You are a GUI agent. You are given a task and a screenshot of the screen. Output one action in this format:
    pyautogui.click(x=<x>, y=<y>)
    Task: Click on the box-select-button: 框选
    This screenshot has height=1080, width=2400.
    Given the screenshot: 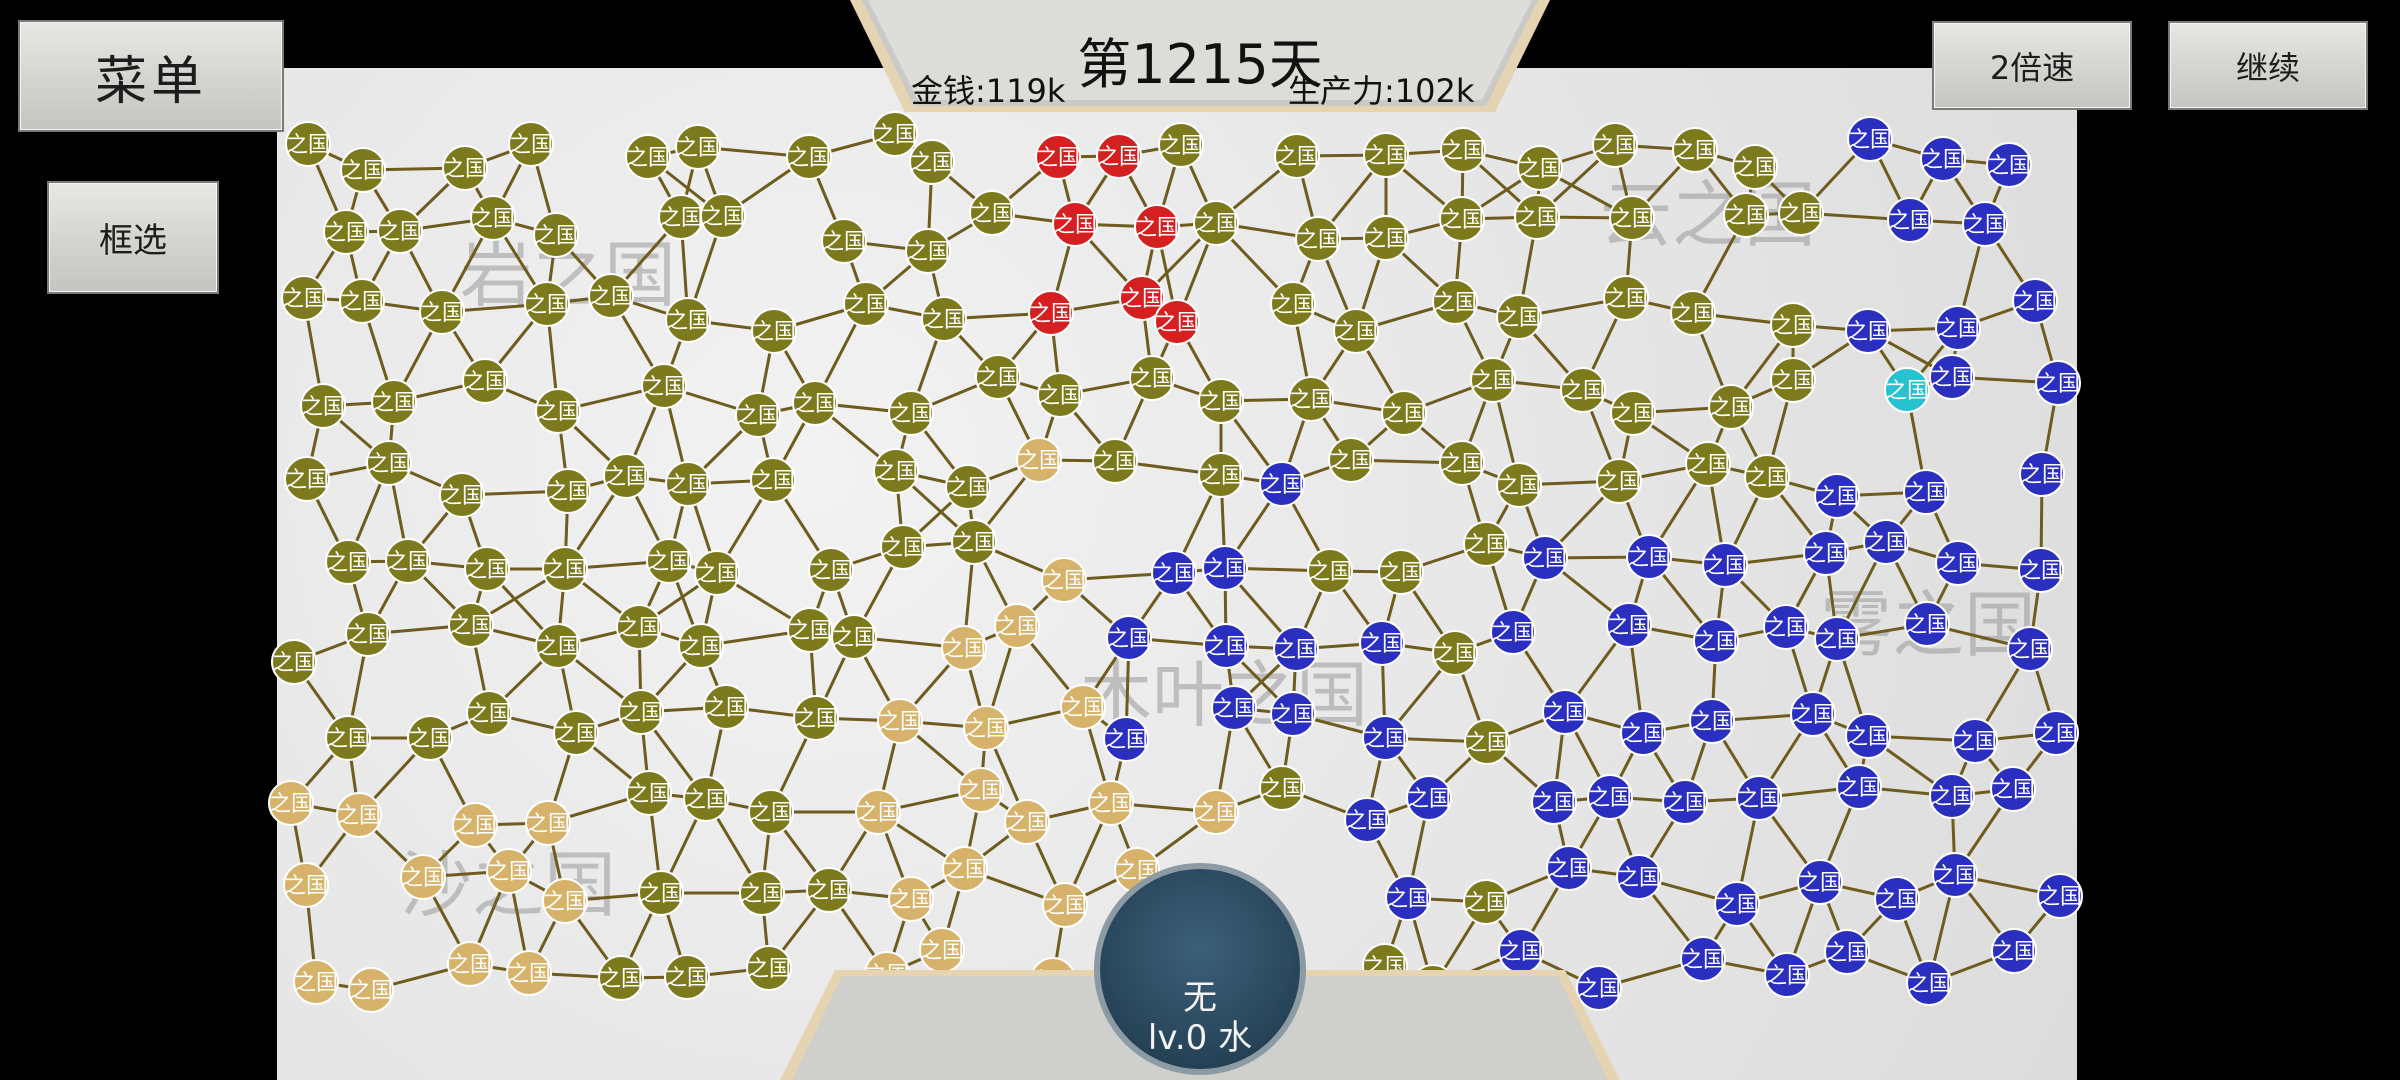 What is the action you would take?
    pyautogui.click(x=133, y=237)
    